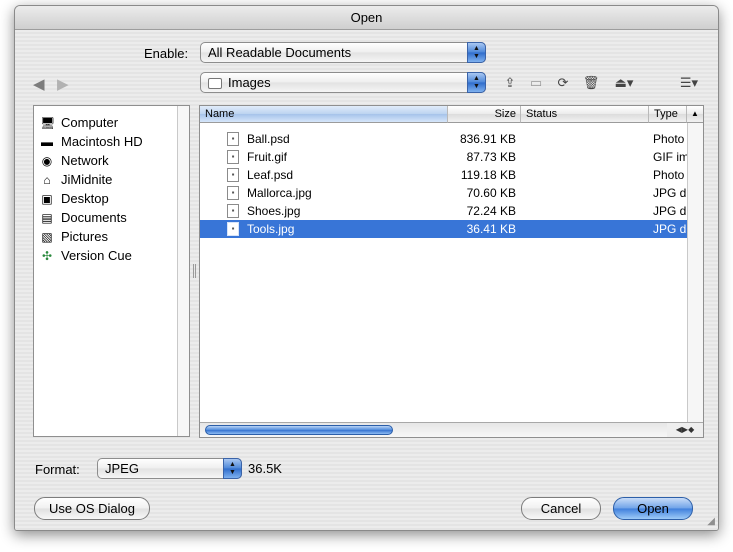  Describe the element at coordinates (689, 83) in the screenshot. I see `view-menu-icon: ☰▾` at that location.